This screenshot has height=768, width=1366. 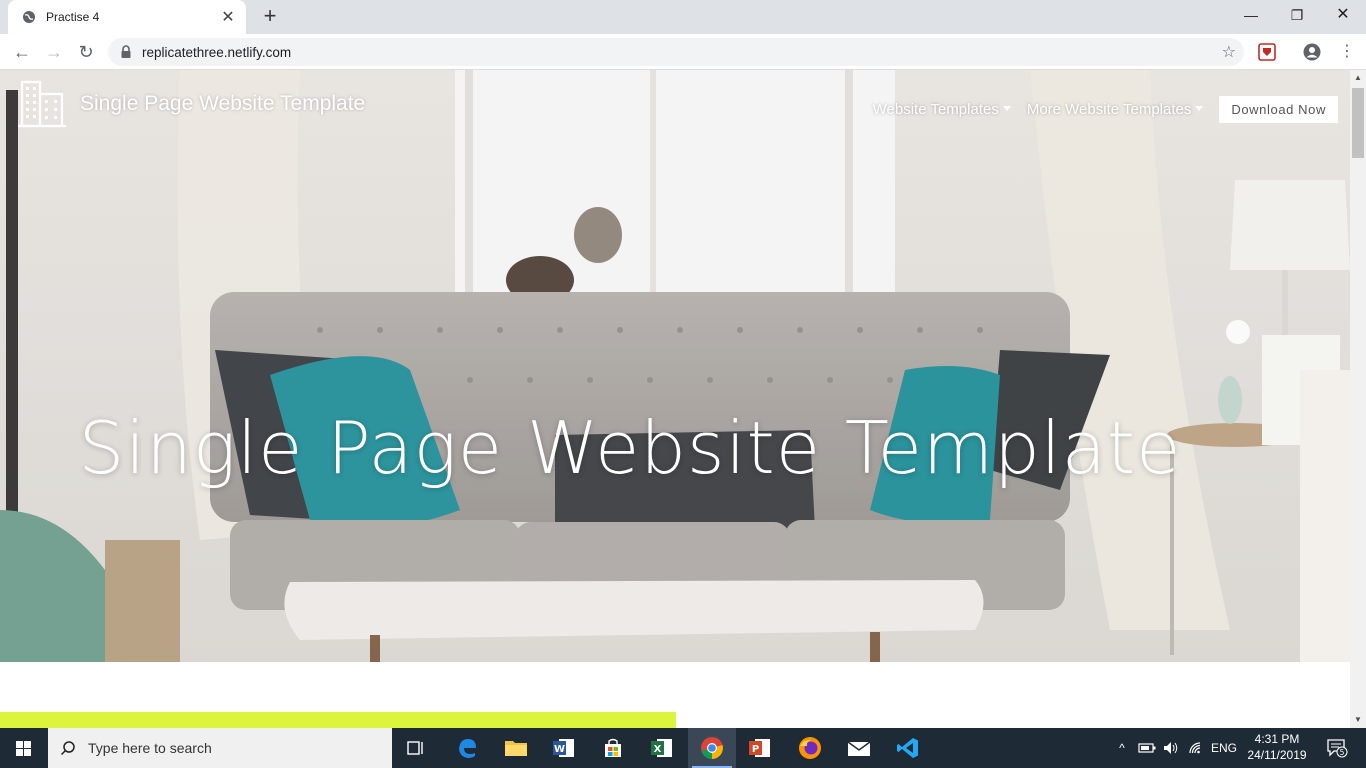 I want to click on notification-count: 5, so click(x=1342, y=752).